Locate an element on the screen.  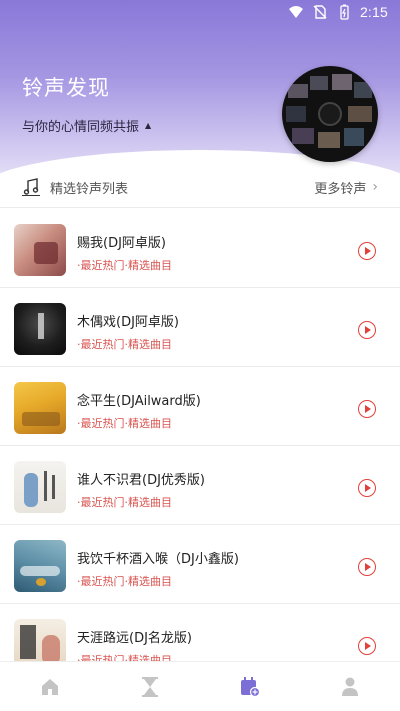
user-icon is located at coordinates (350, 686).